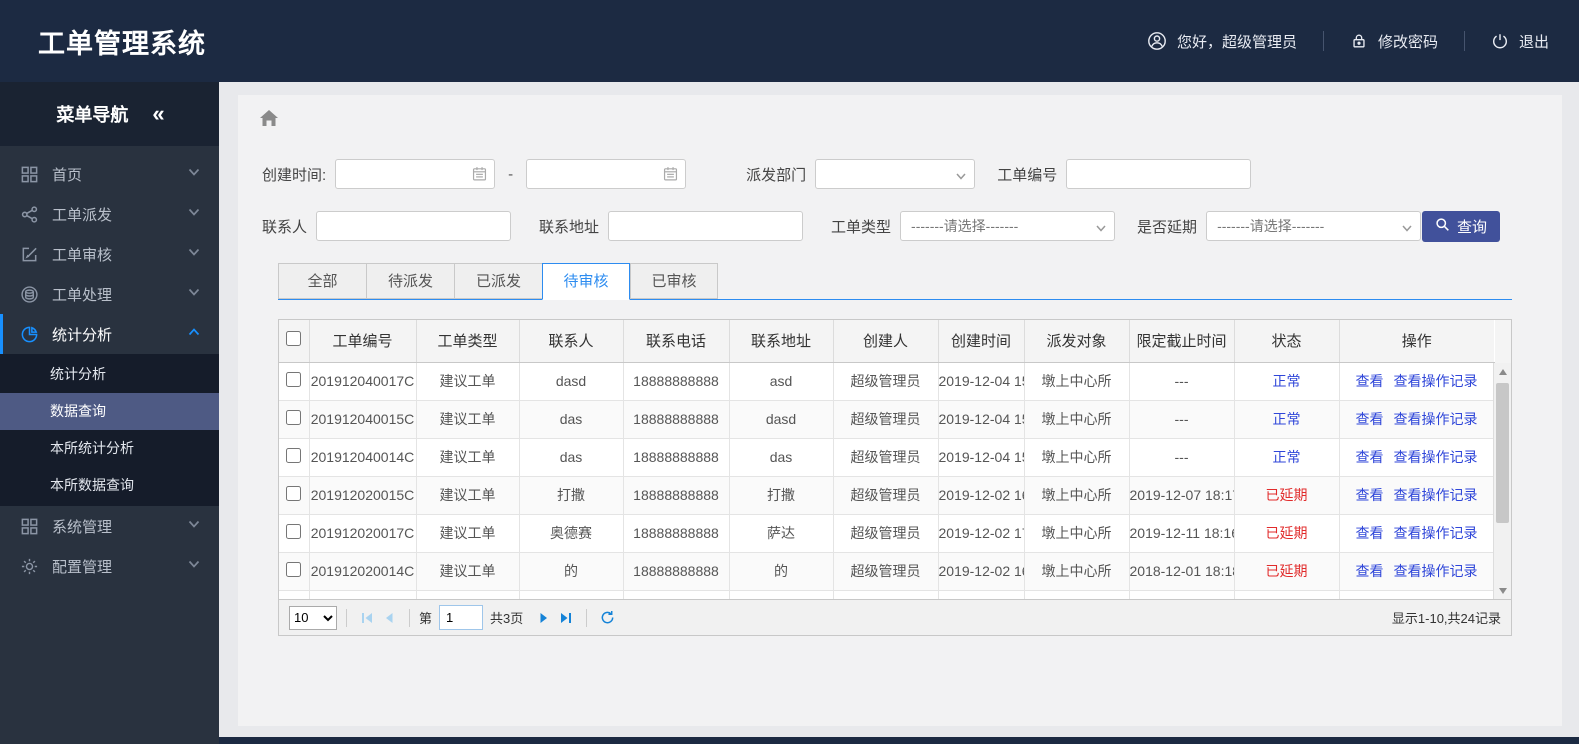 Image resolution: width=1579 pixels, height=744 pixels. What do you see at coordinates (294, 339) in the screenshot?
I see `select-all-checkbox` at bounding box center [294, 339].